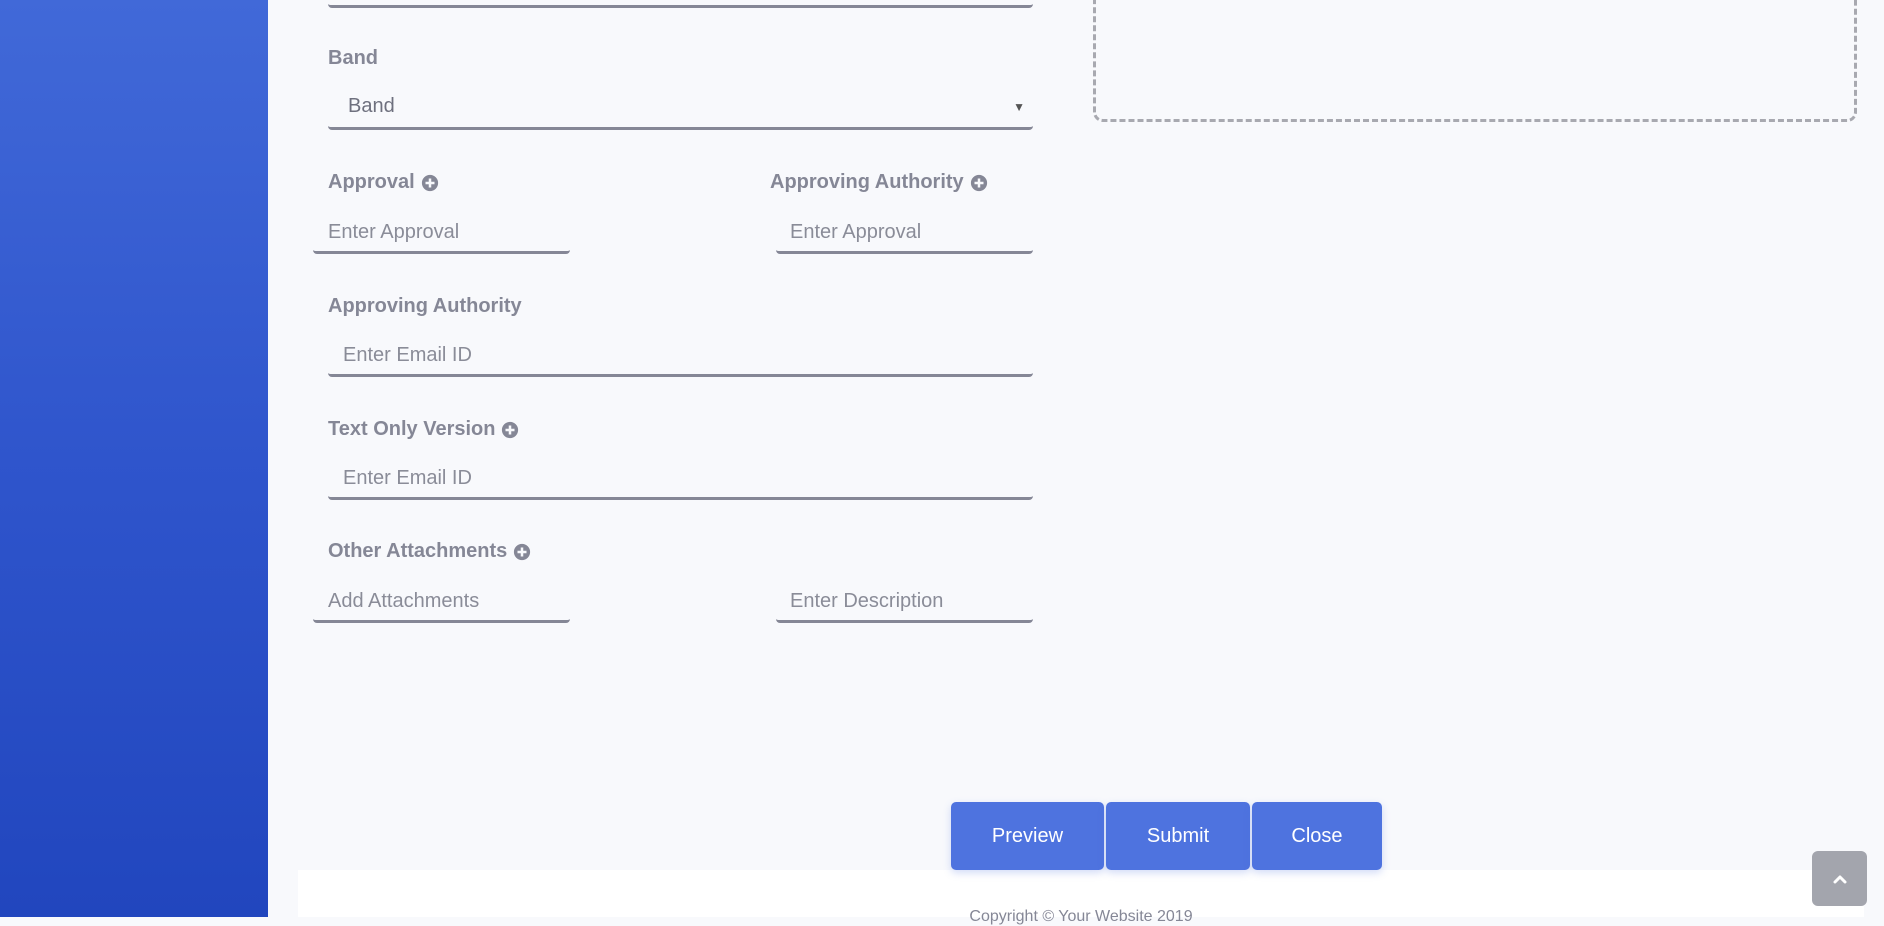 The width and height of the screenshot is (1884, 926). I want to click on approving-authority-inline-label: Approving Authority, so click(879, 182).